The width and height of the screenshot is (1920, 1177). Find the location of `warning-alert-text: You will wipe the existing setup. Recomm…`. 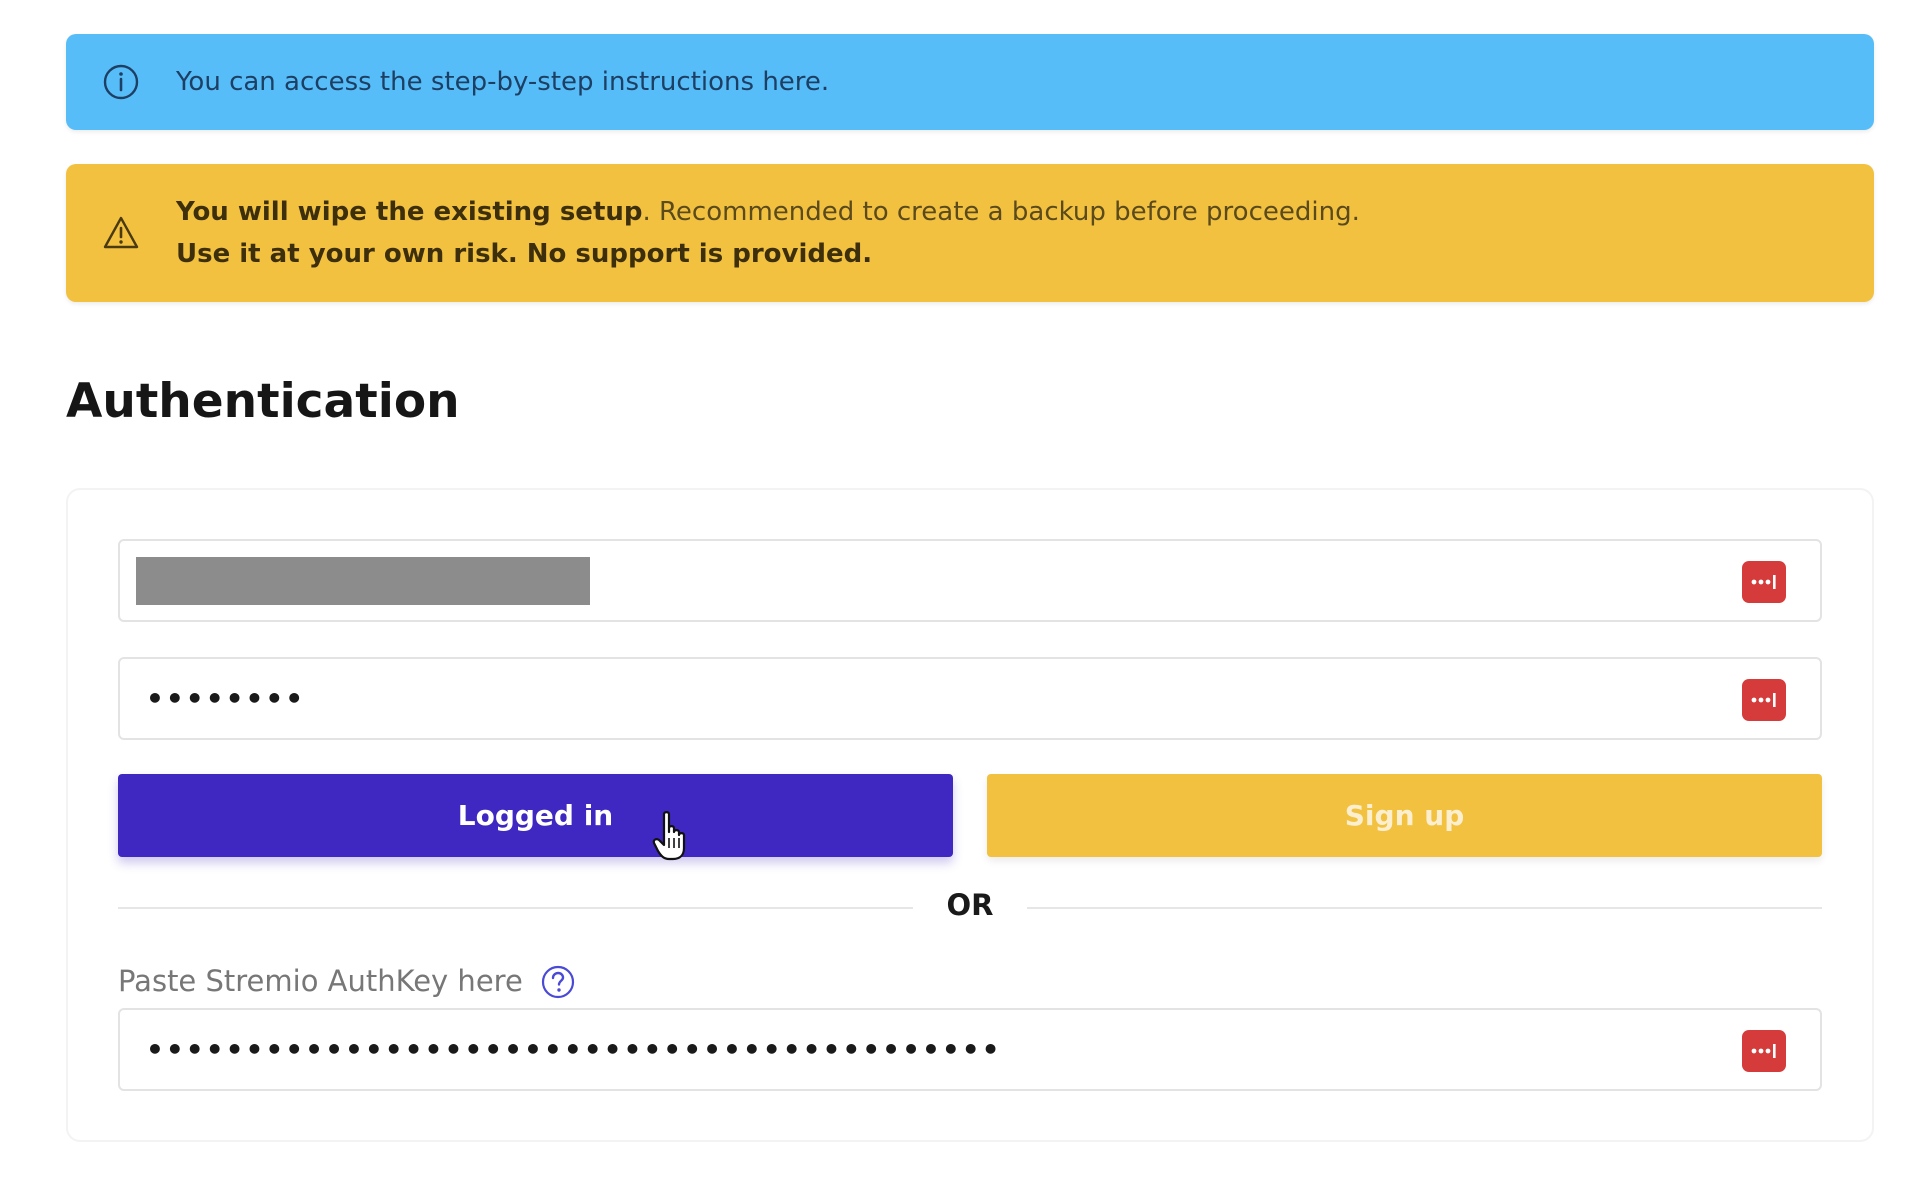

warning-alert-text: You will wipe the existing setup. Recomm… is located at coordinates (768, 233).